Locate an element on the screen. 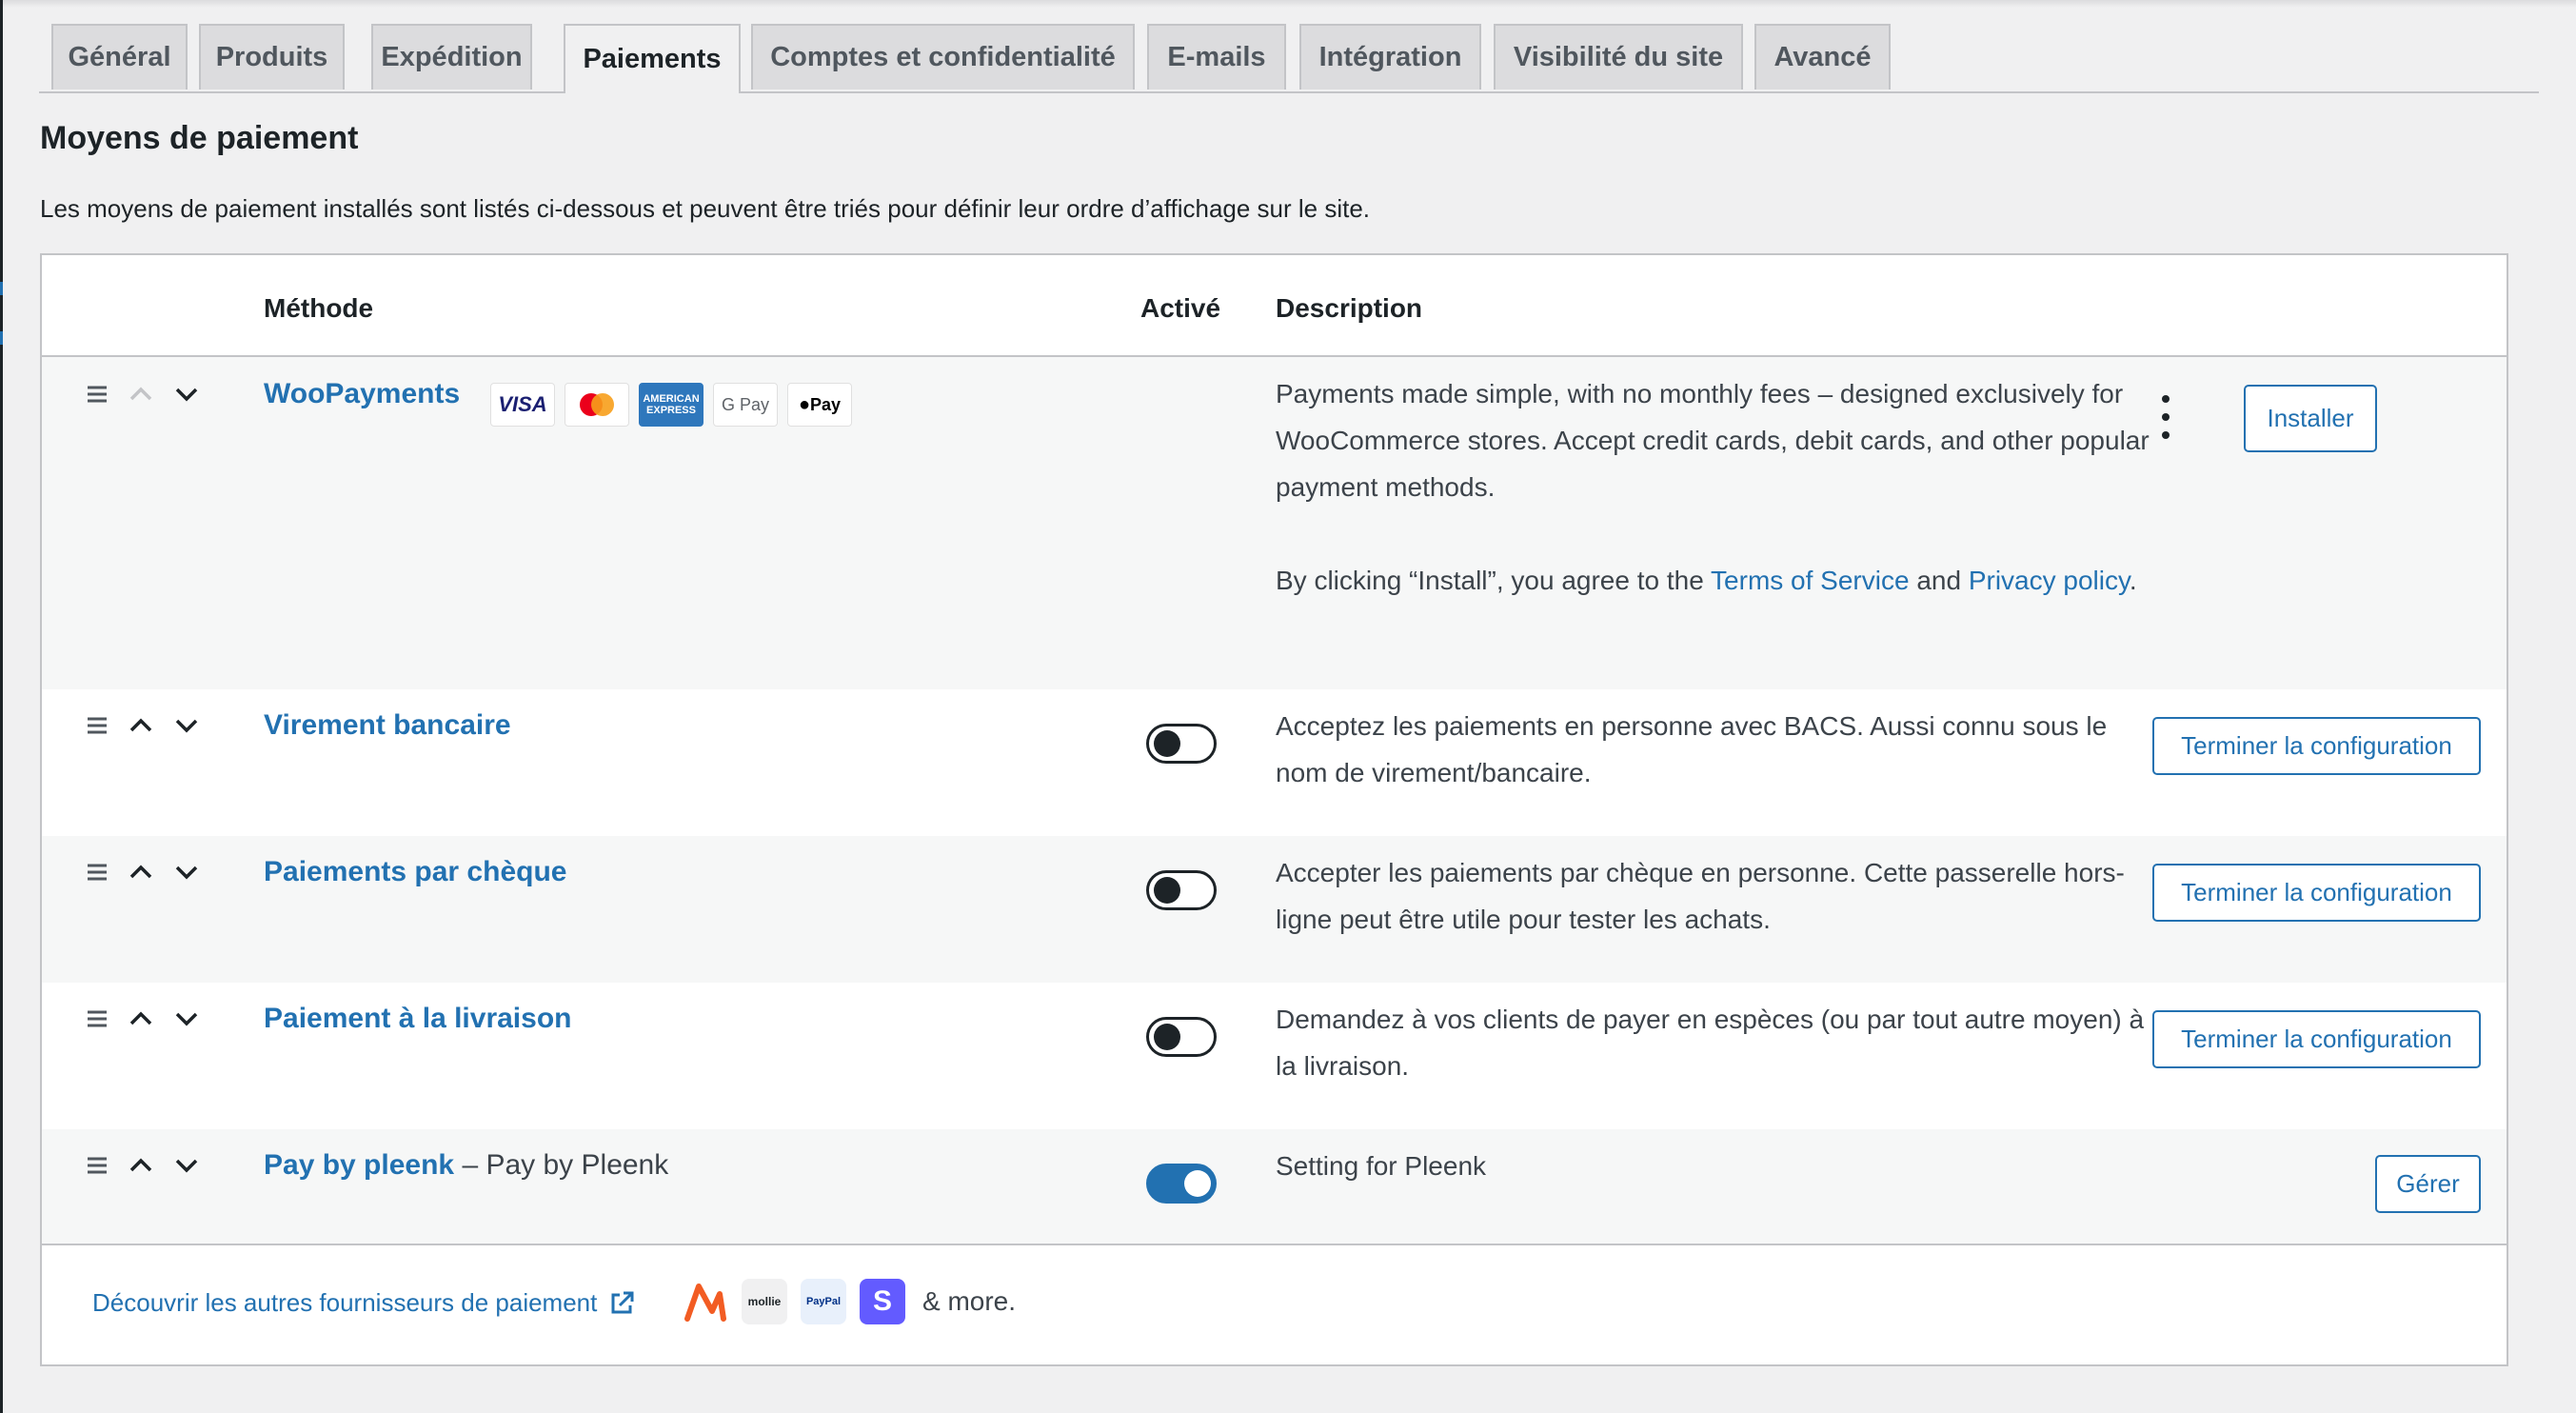 The image size is (2576, 1413). footer-divider is located at coordinates (1274, 1244).